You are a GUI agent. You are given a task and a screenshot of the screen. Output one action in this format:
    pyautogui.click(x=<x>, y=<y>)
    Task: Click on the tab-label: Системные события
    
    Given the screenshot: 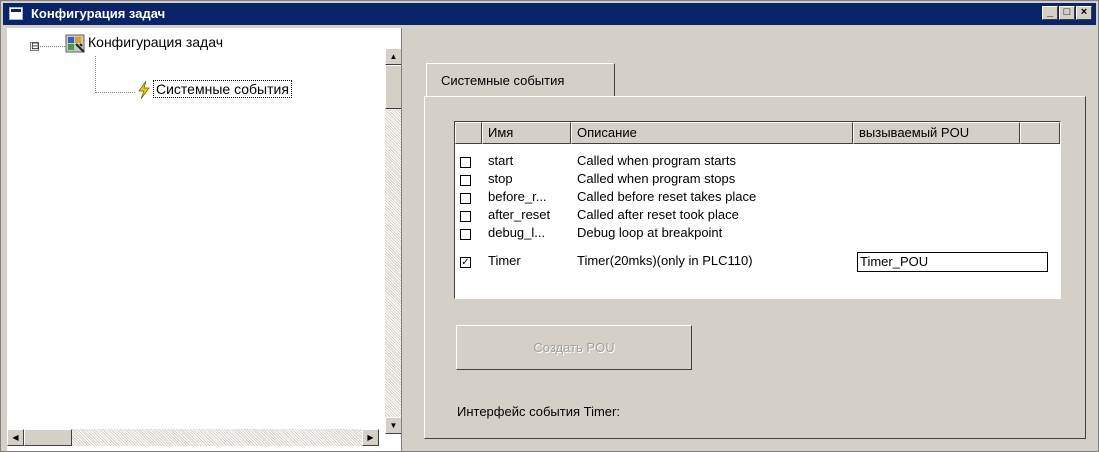 What is the action you would take?
    pyautogui.click(x=503, y=80)
    